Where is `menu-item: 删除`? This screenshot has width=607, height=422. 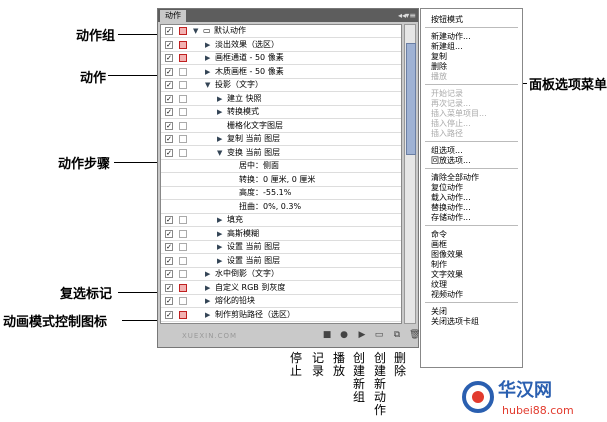
menu-item: 删除 is located at coordinates (439, 67).